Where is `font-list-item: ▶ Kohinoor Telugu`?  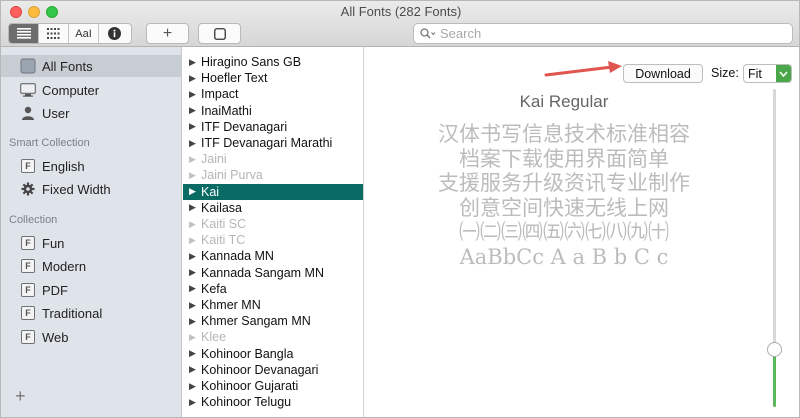 font-list-item: ▶ Kohinoor Telugu is located at coordinates (273, 402).